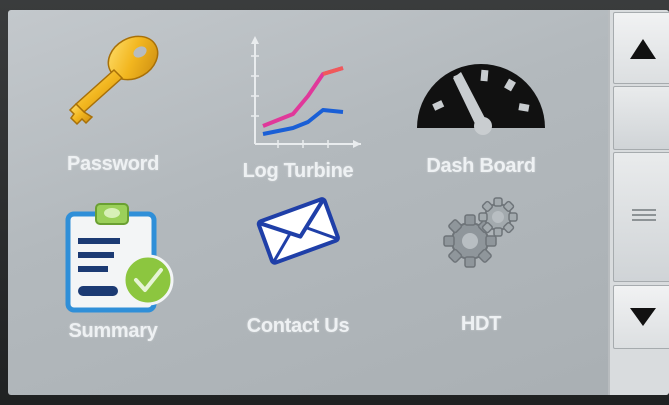  Describe the element at coordinates (113, 331) in the screenshot. I see `summary-label: Summary` at that location.